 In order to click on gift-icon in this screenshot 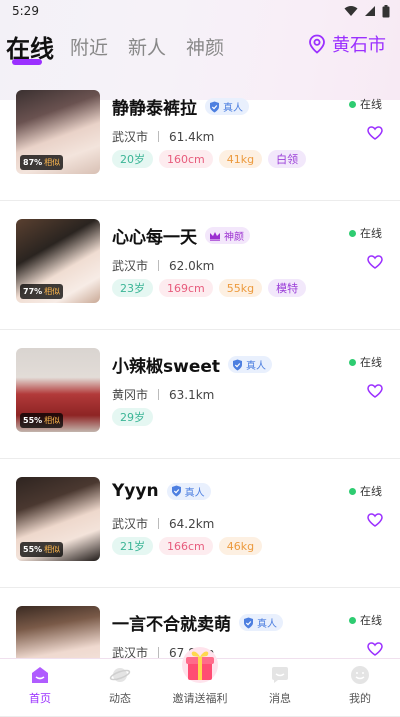, I will do `click(200, 664)`.